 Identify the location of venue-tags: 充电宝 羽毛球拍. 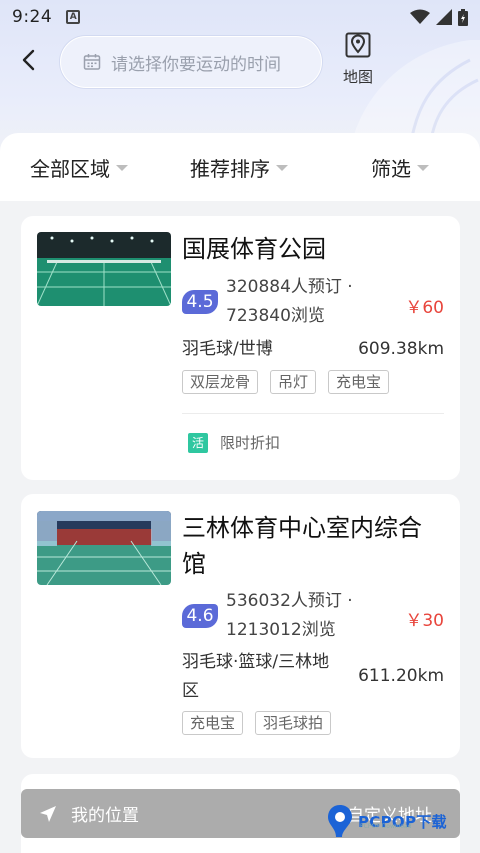
(257, 723).